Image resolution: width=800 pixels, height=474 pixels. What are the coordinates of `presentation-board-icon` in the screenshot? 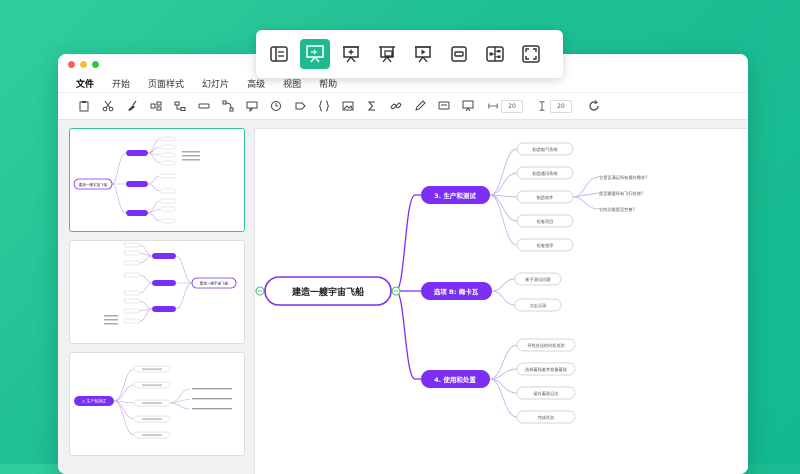 It's located at (315, 54).